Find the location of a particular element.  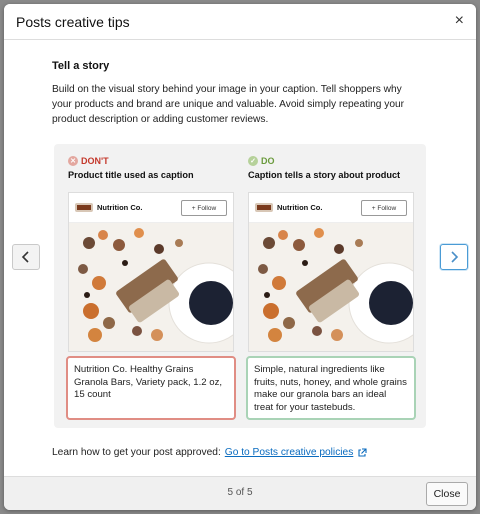

external-link-icon is located at coordinates (362, 452).